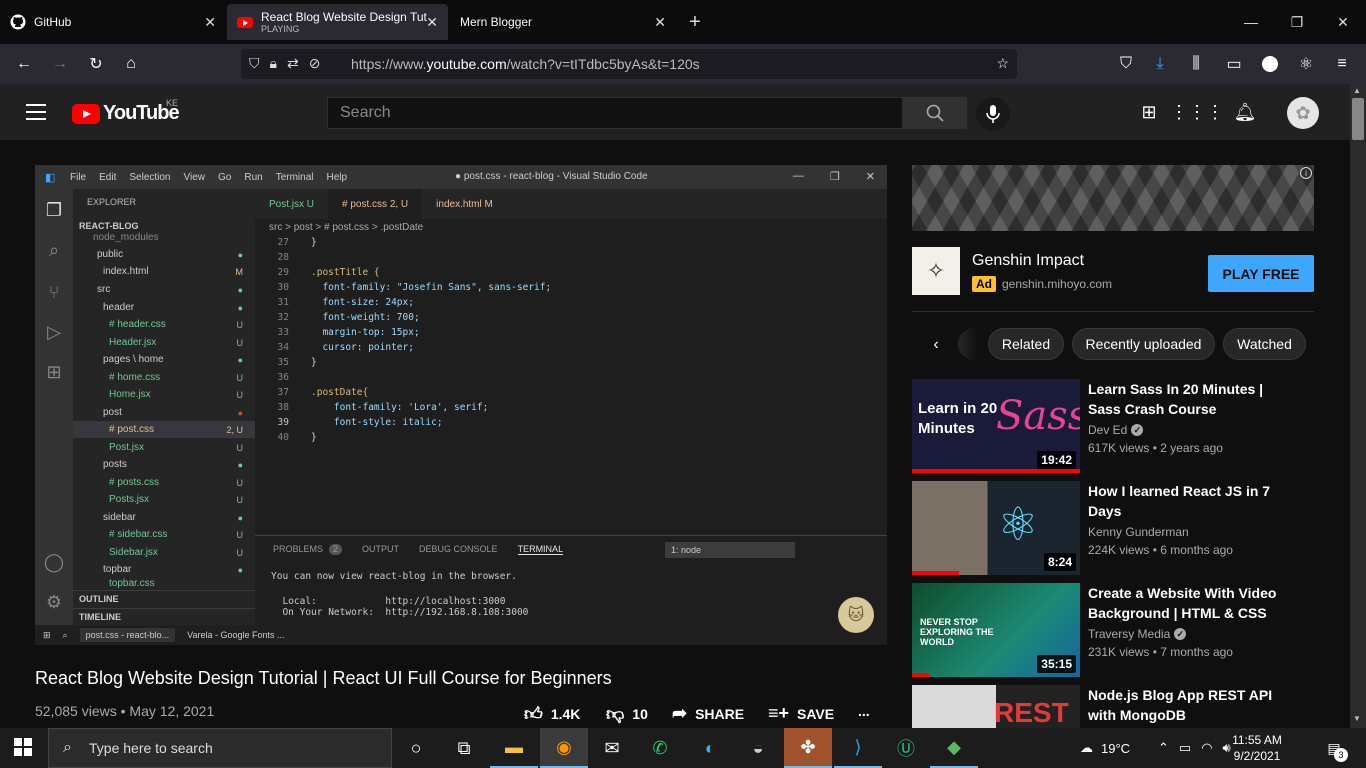 This screenshot has width=1366, height=768. I want to click on tree-item: post ●, so click(173, 412).